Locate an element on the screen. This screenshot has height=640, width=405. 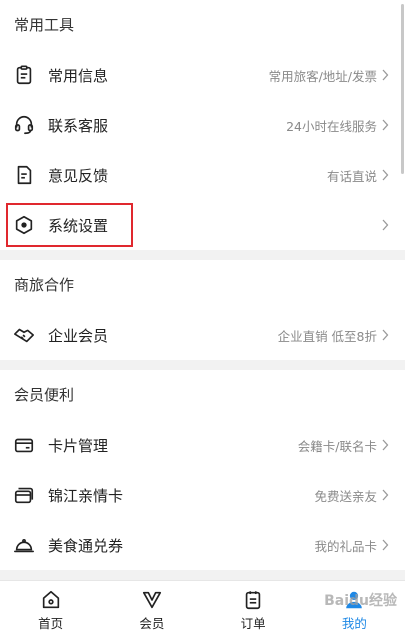
menu-item-hint: 我的礼品卡 is located at coordinates (345, 546).